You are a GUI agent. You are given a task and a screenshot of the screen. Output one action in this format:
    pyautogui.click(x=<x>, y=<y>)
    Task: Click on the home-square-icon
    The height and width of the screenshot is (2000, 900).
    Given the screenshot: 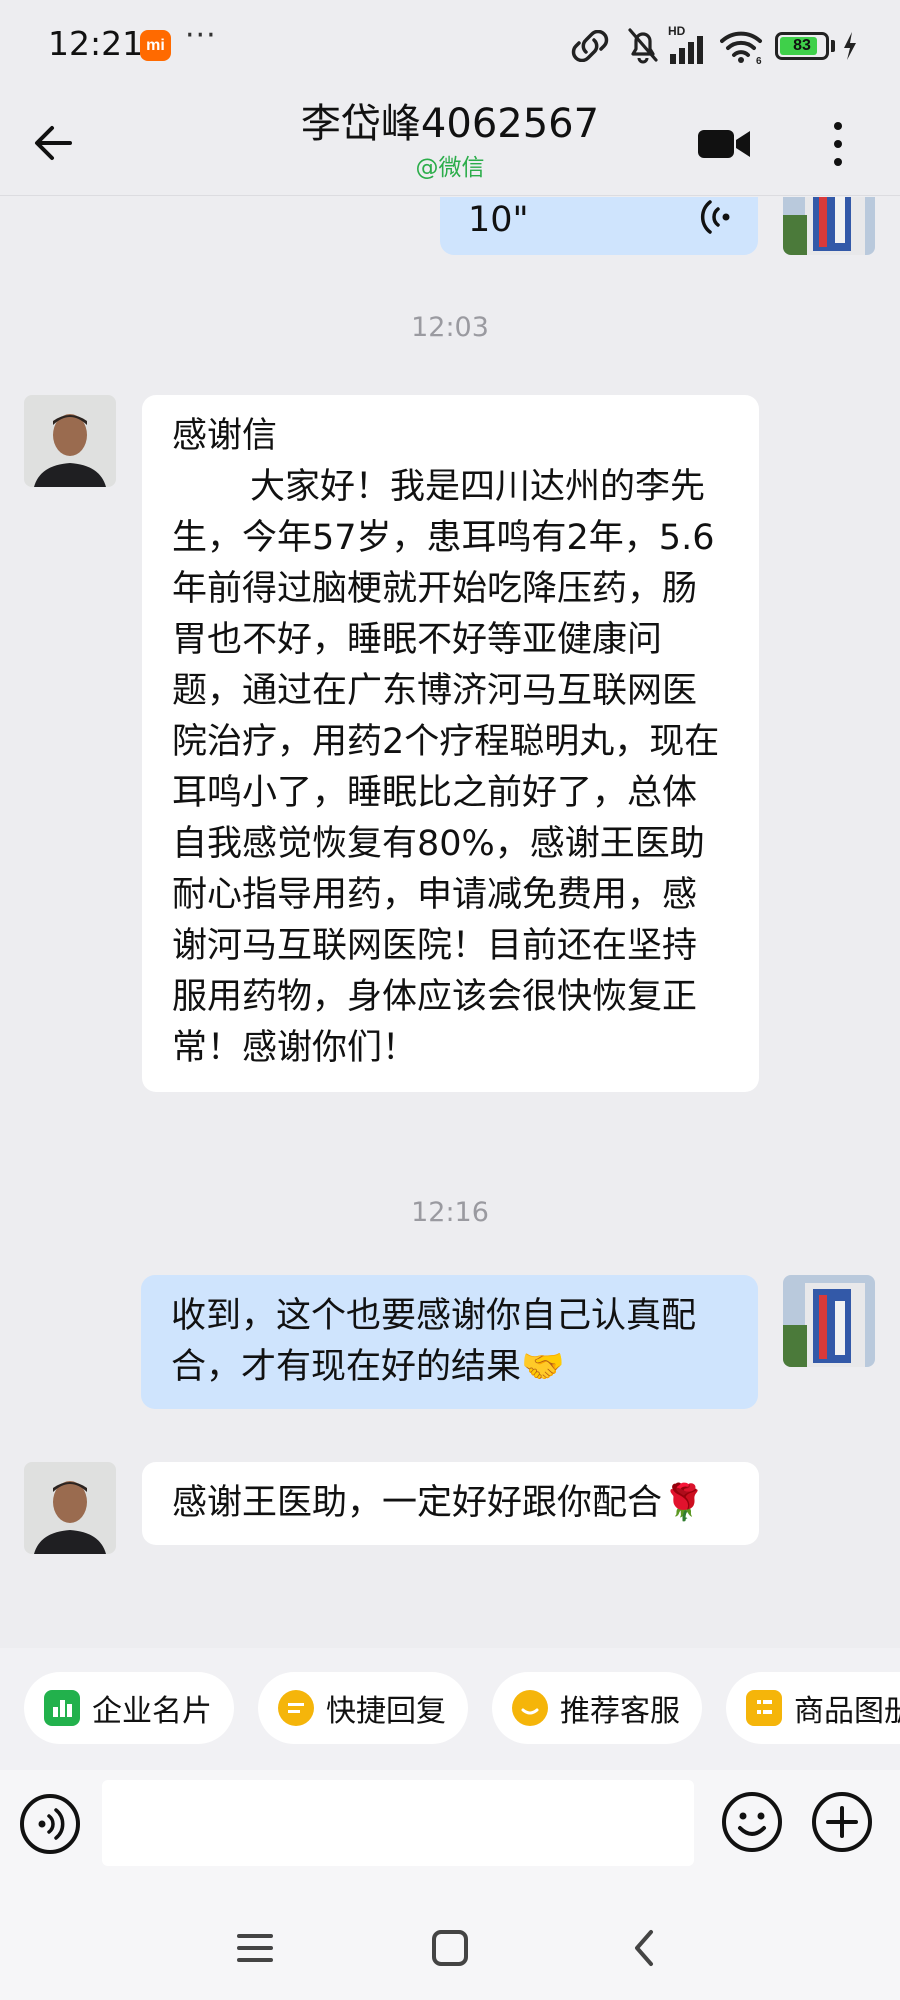 What is the action you would take?
    pyautogui.click(x=450, y=1948)
    